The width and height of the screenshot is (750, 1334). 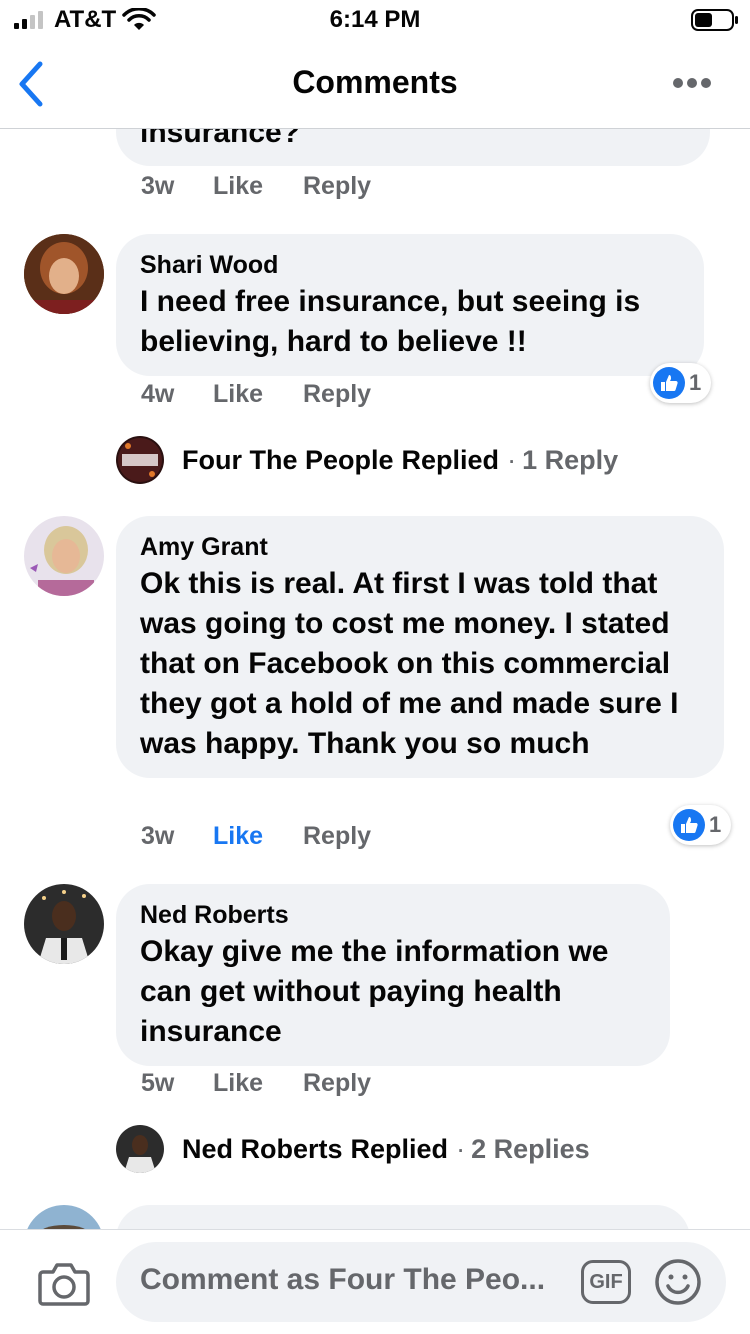 I want to click on status-bar: AT&T 6:14 PM, so click(x=375, y=20).